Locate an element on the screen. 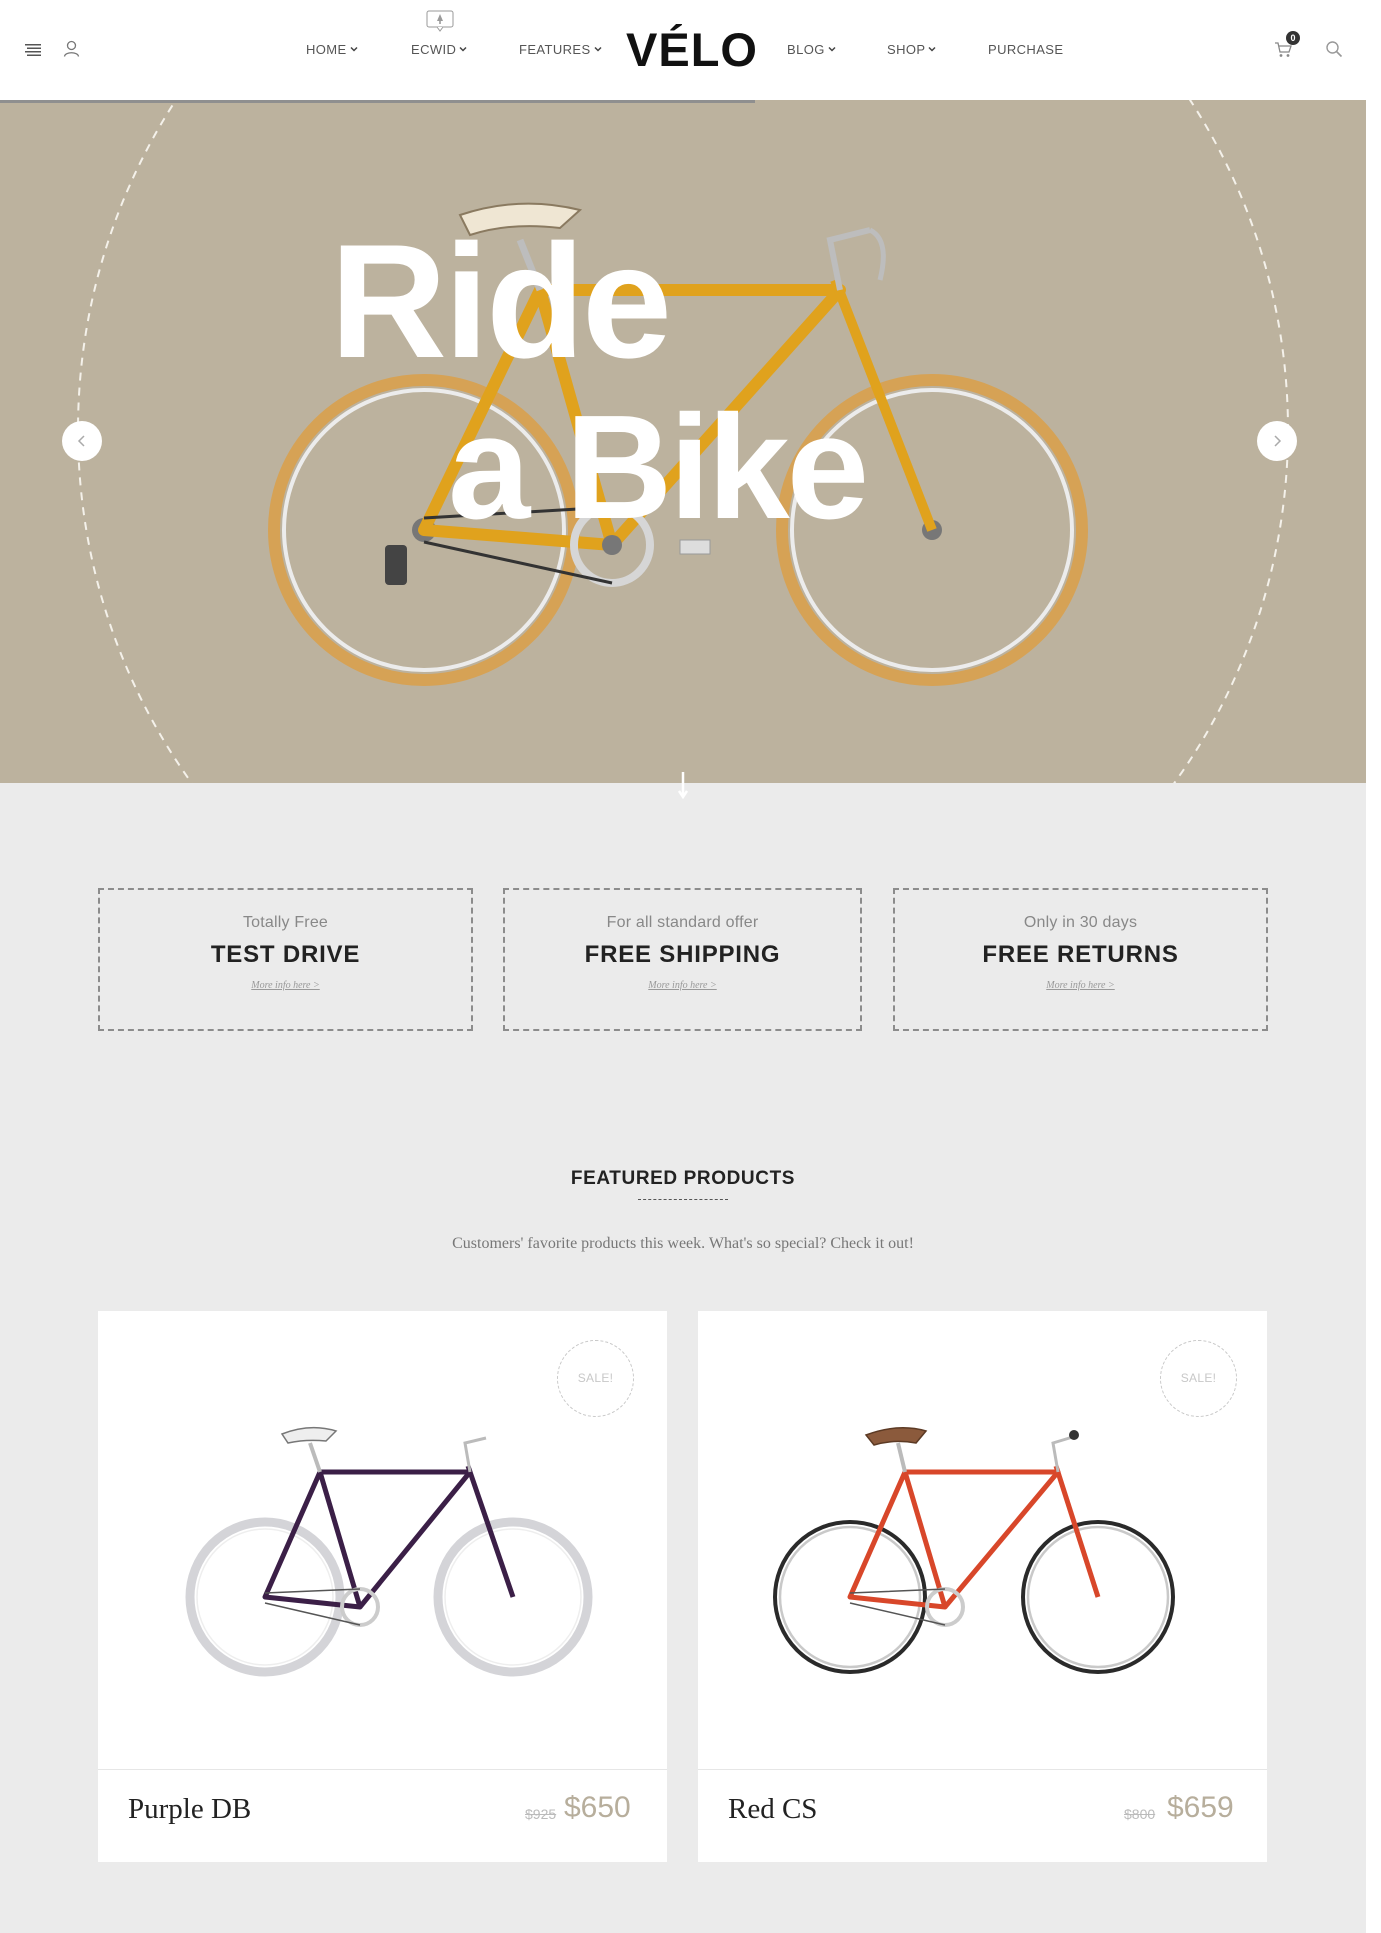 The image size is (1381, 1933). hero-heading-line-2: a Bike is located at coordinates (658, 467).